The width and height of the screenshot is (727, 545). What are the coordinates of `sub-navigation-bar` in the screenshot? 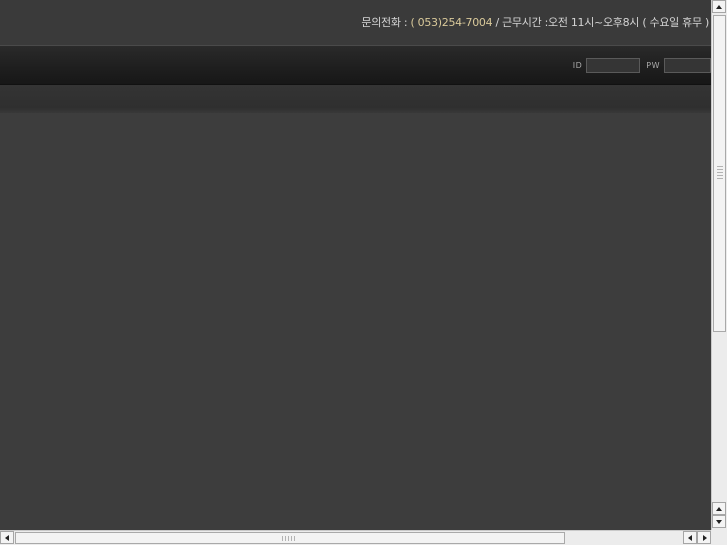 It's located at (355, 99).